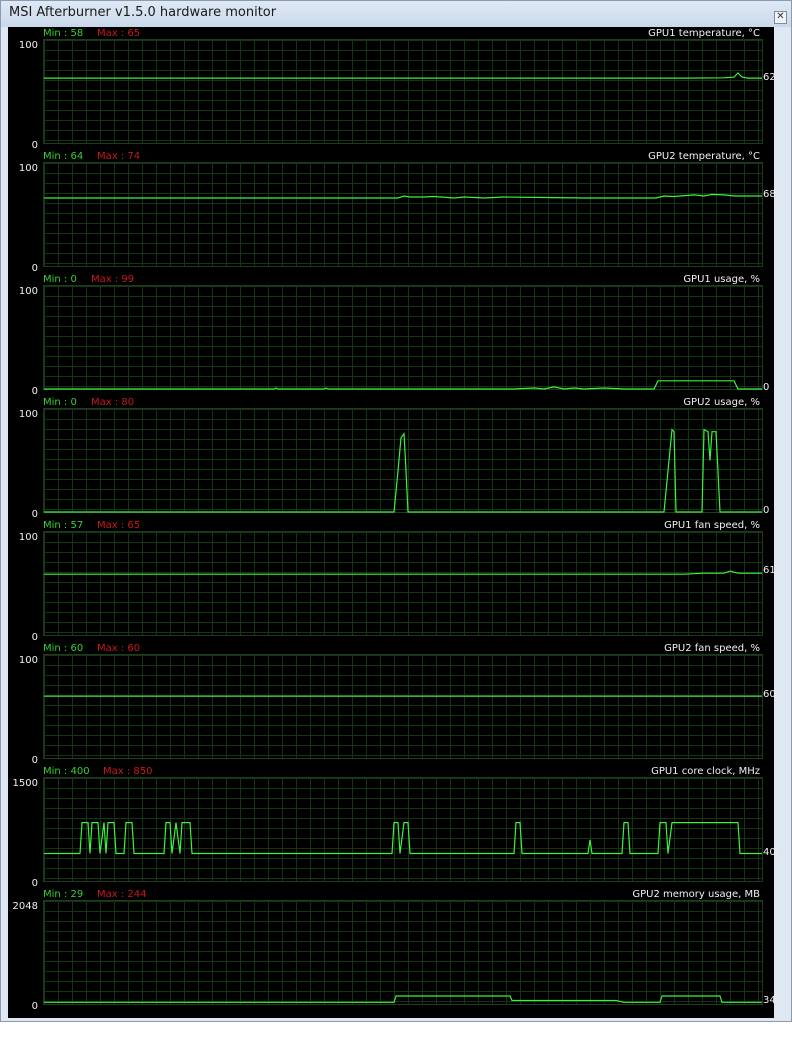 This screenshot has width=792, height=1046. What do you see at coordinates (769, 78) in the screenshot?
I see `current-value-label: 62` at bounding box center [769, 78].